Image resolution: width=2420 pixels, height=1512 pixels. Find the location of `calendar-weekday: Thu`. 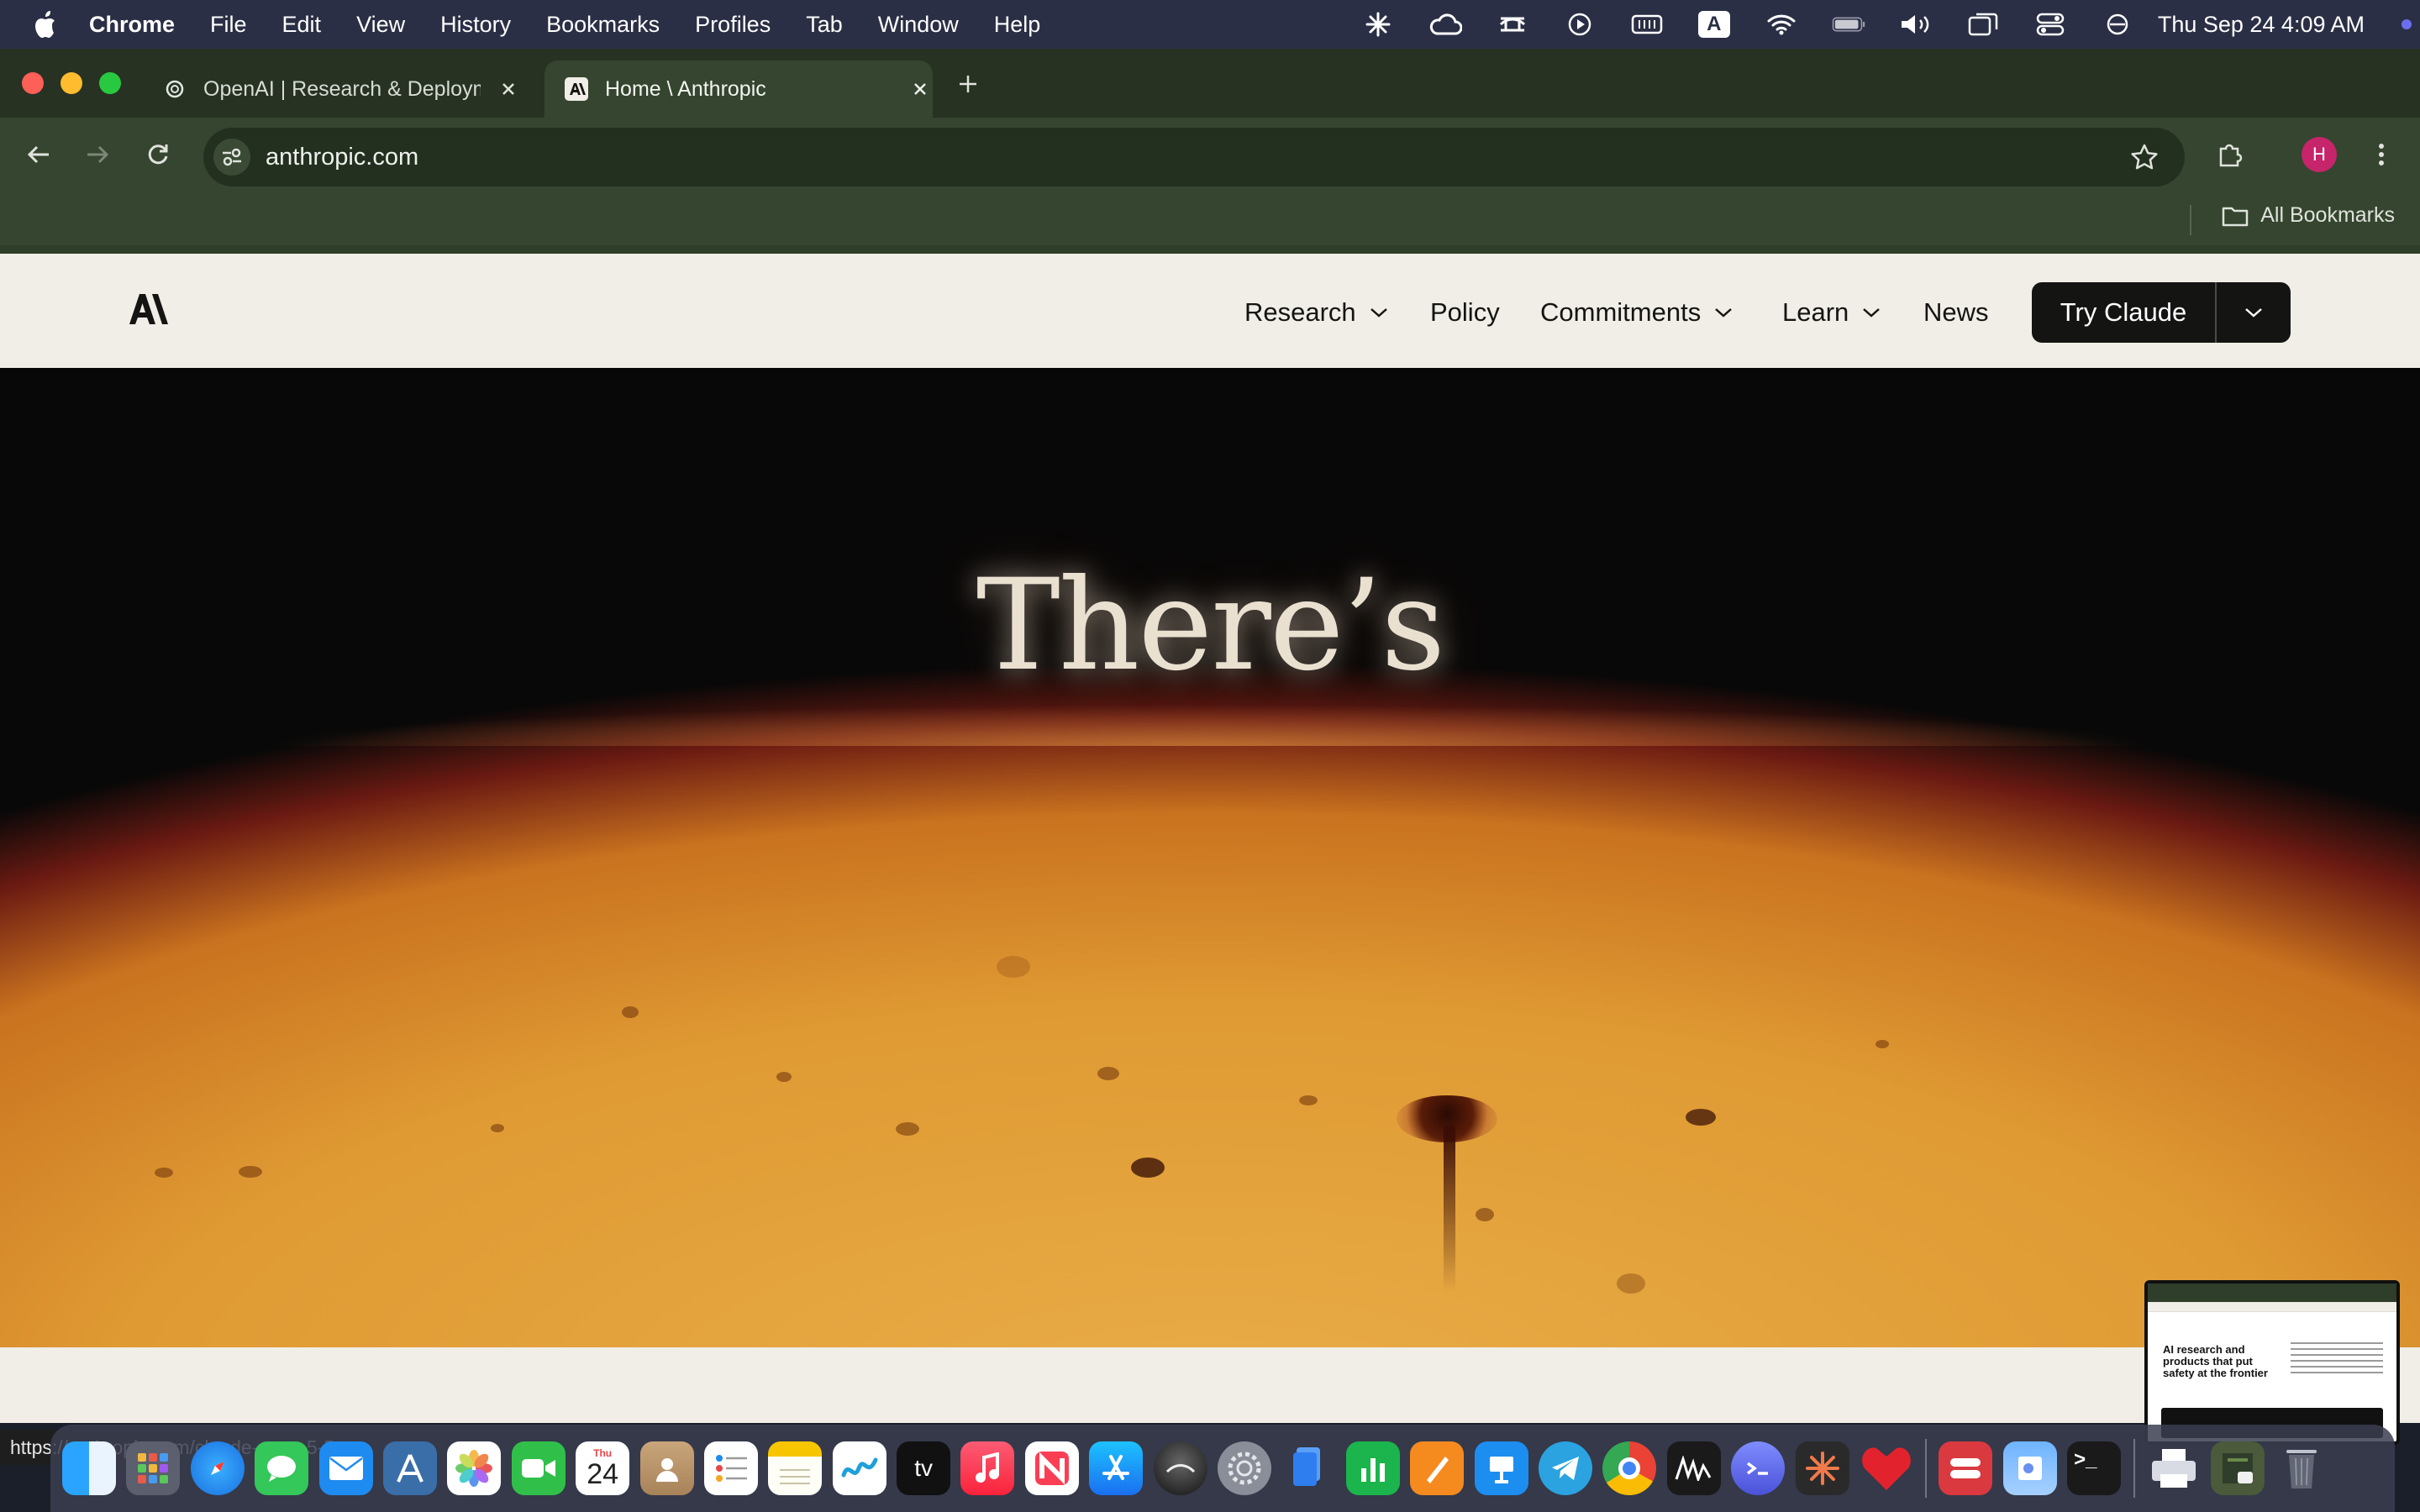

calendar-weekday: Thu is located at coordinates (603, 1453).